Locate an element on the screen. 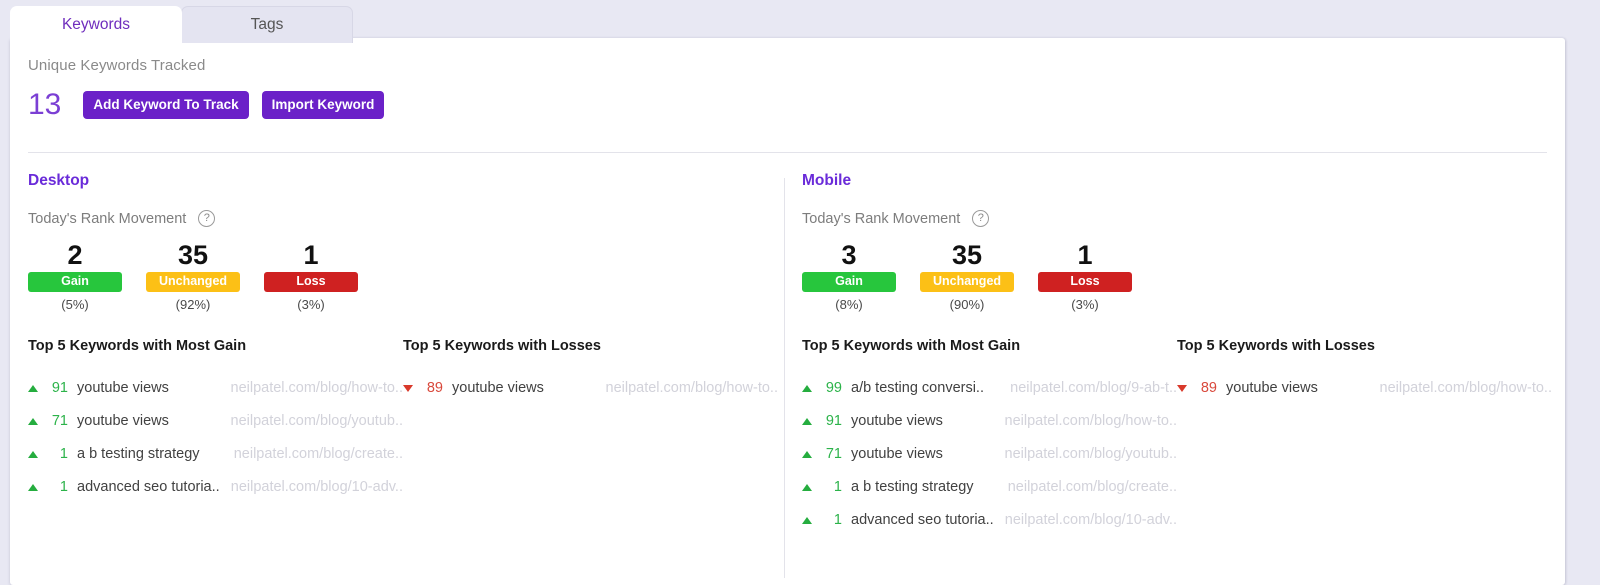 The image size is (1600, 585). tab-tags: Tags is located at coordinates (267, 24).